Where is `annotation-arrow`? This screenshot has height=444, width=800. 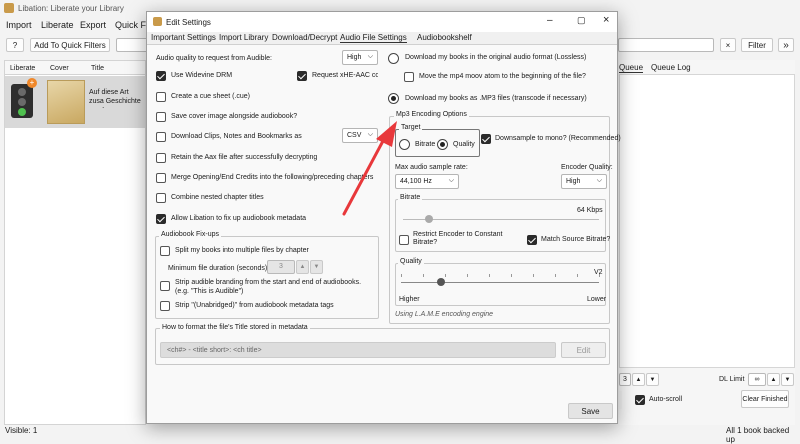
annotation-arrow is located at coordinates (369, 168).